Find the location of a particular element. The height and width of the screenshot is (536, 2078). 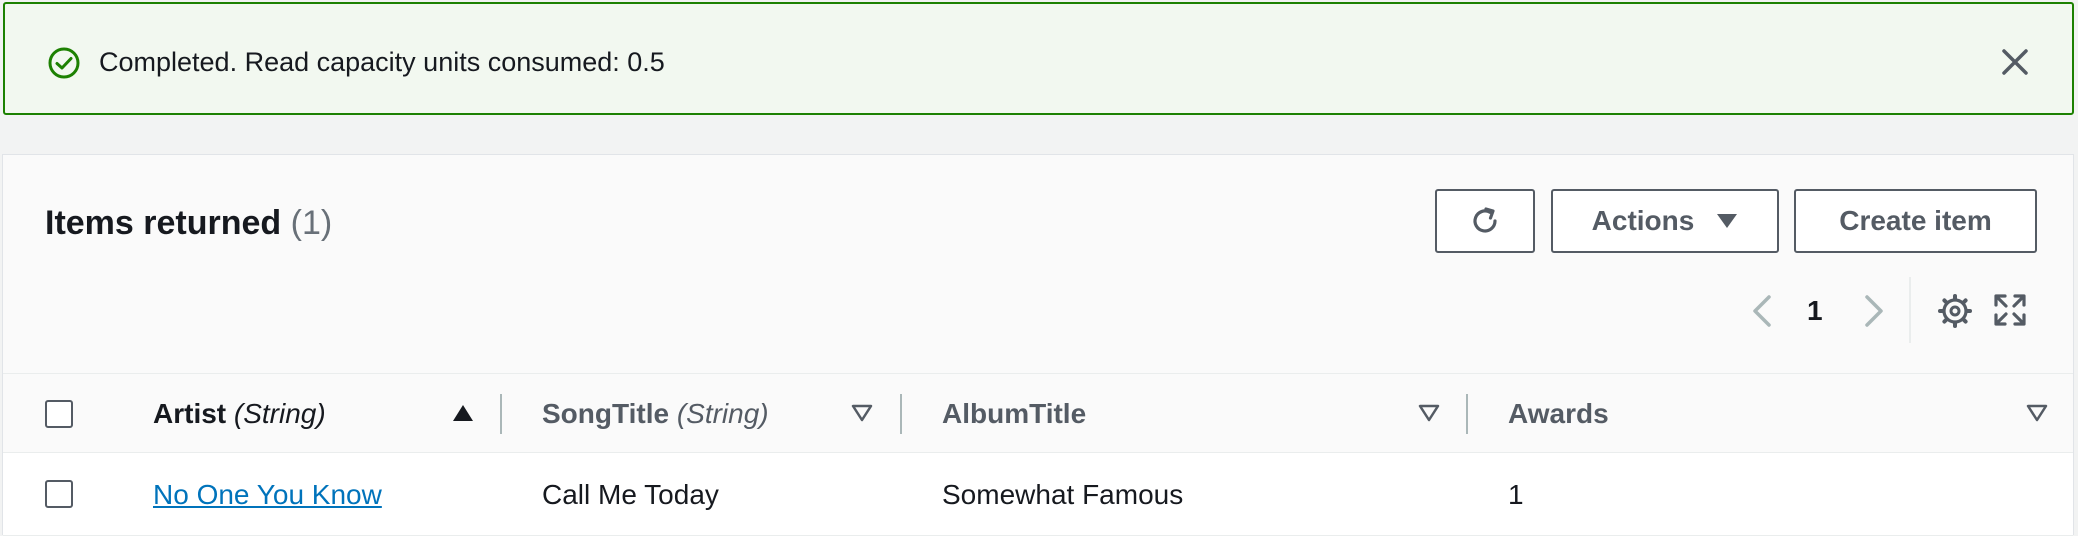

create-item-button: Create item is located at coordinates (1915, 221).